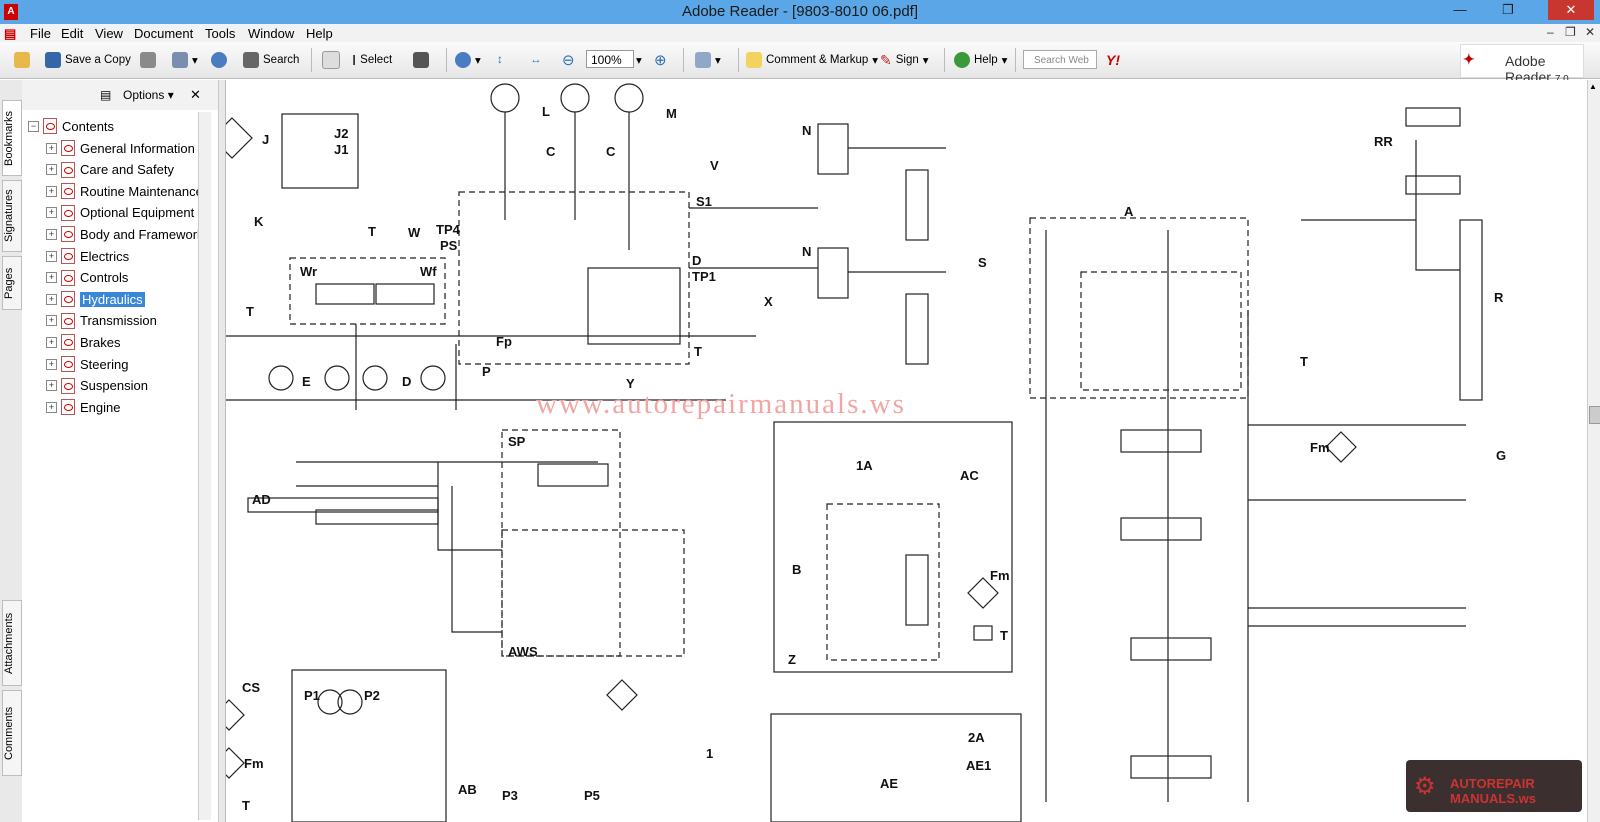  Describe the element at coordinates (235, 739) in the screenshot. I see `filters-cs` at that location.